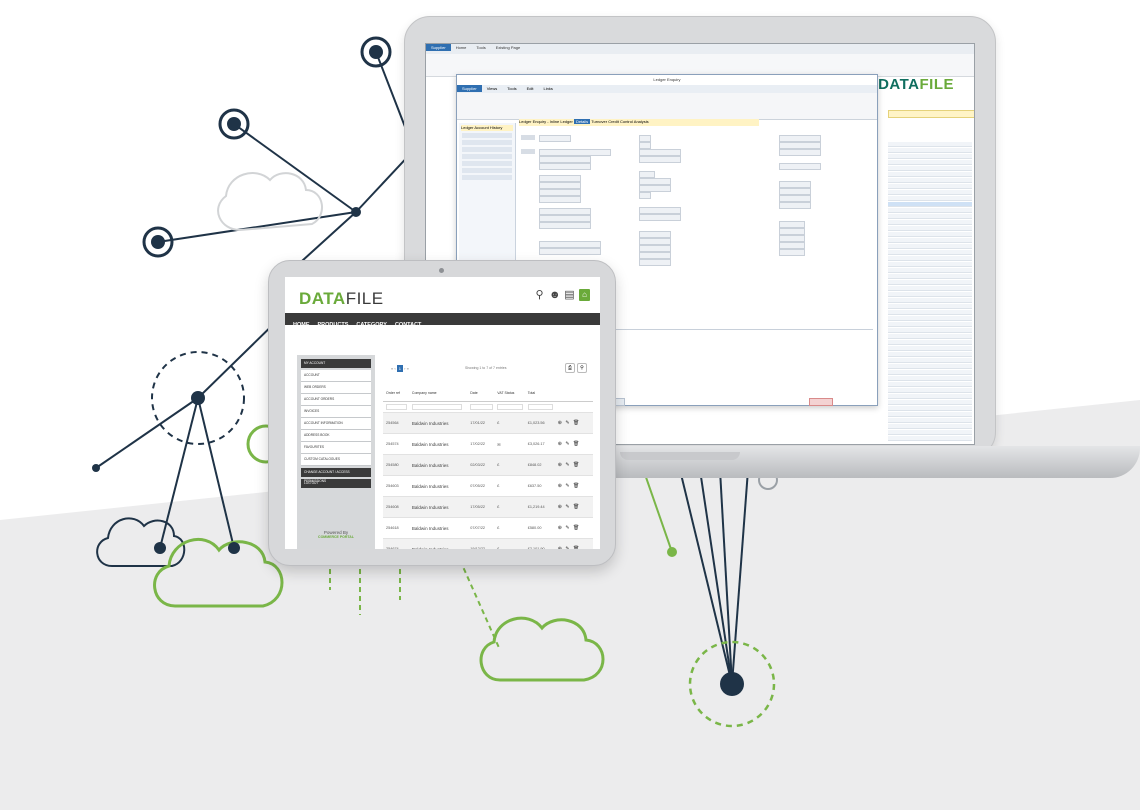 Image resolution: width=1140 pixels, height=810 pixels. Describe the element at coordinates (469, 88) in the screenshot. I see `window-tab-supplier: Supplier` at that location.